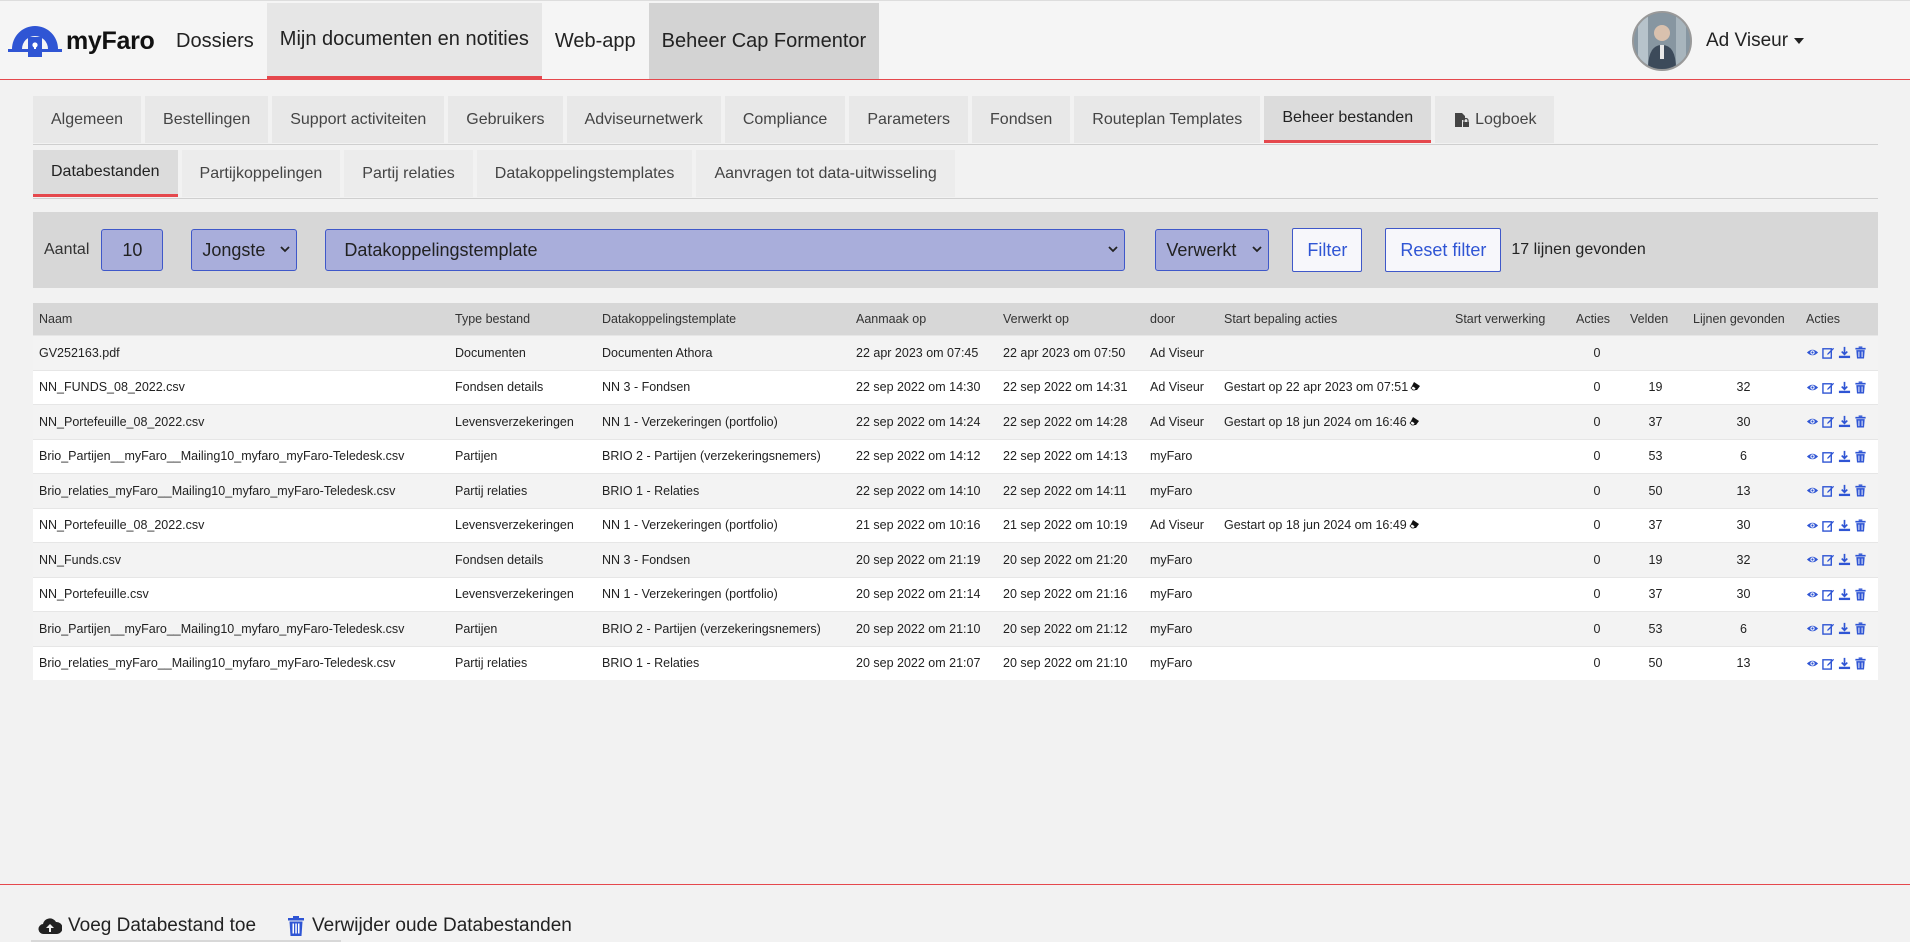 This screenshot has height=942, width=1910. Describe the element at coordinates (147, 926) in the screenshot. I see `add-databestand-button: Voeg Databestand toe` at that location.